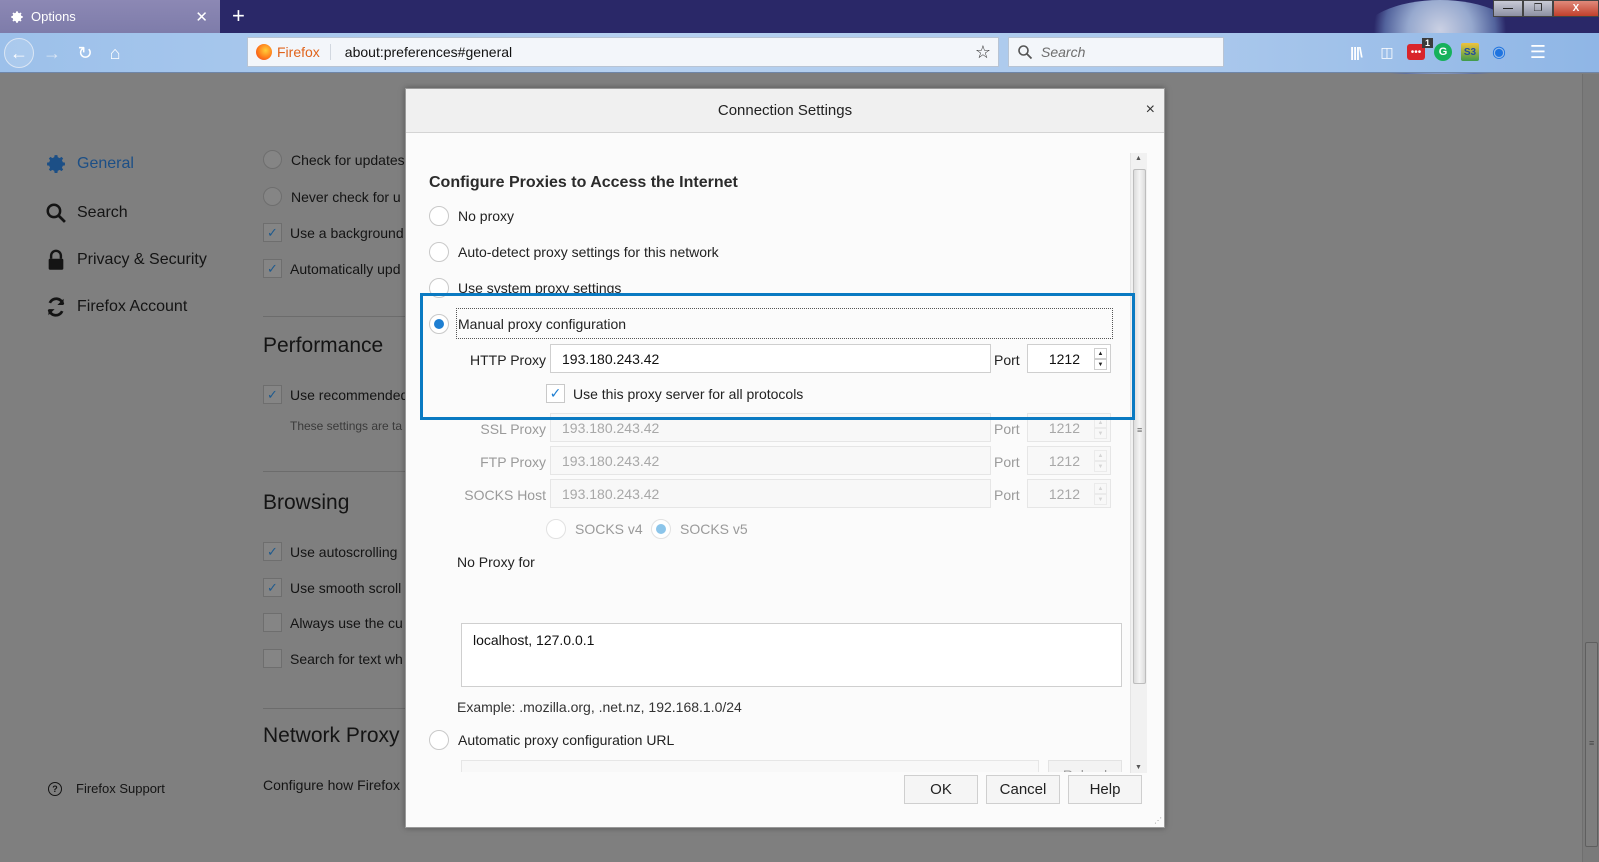 This screenshot has width=1599, height=862. Describe the element at coordinates (89, 164) in the screenshot. I see `sidebar-item-general: General` at that location.